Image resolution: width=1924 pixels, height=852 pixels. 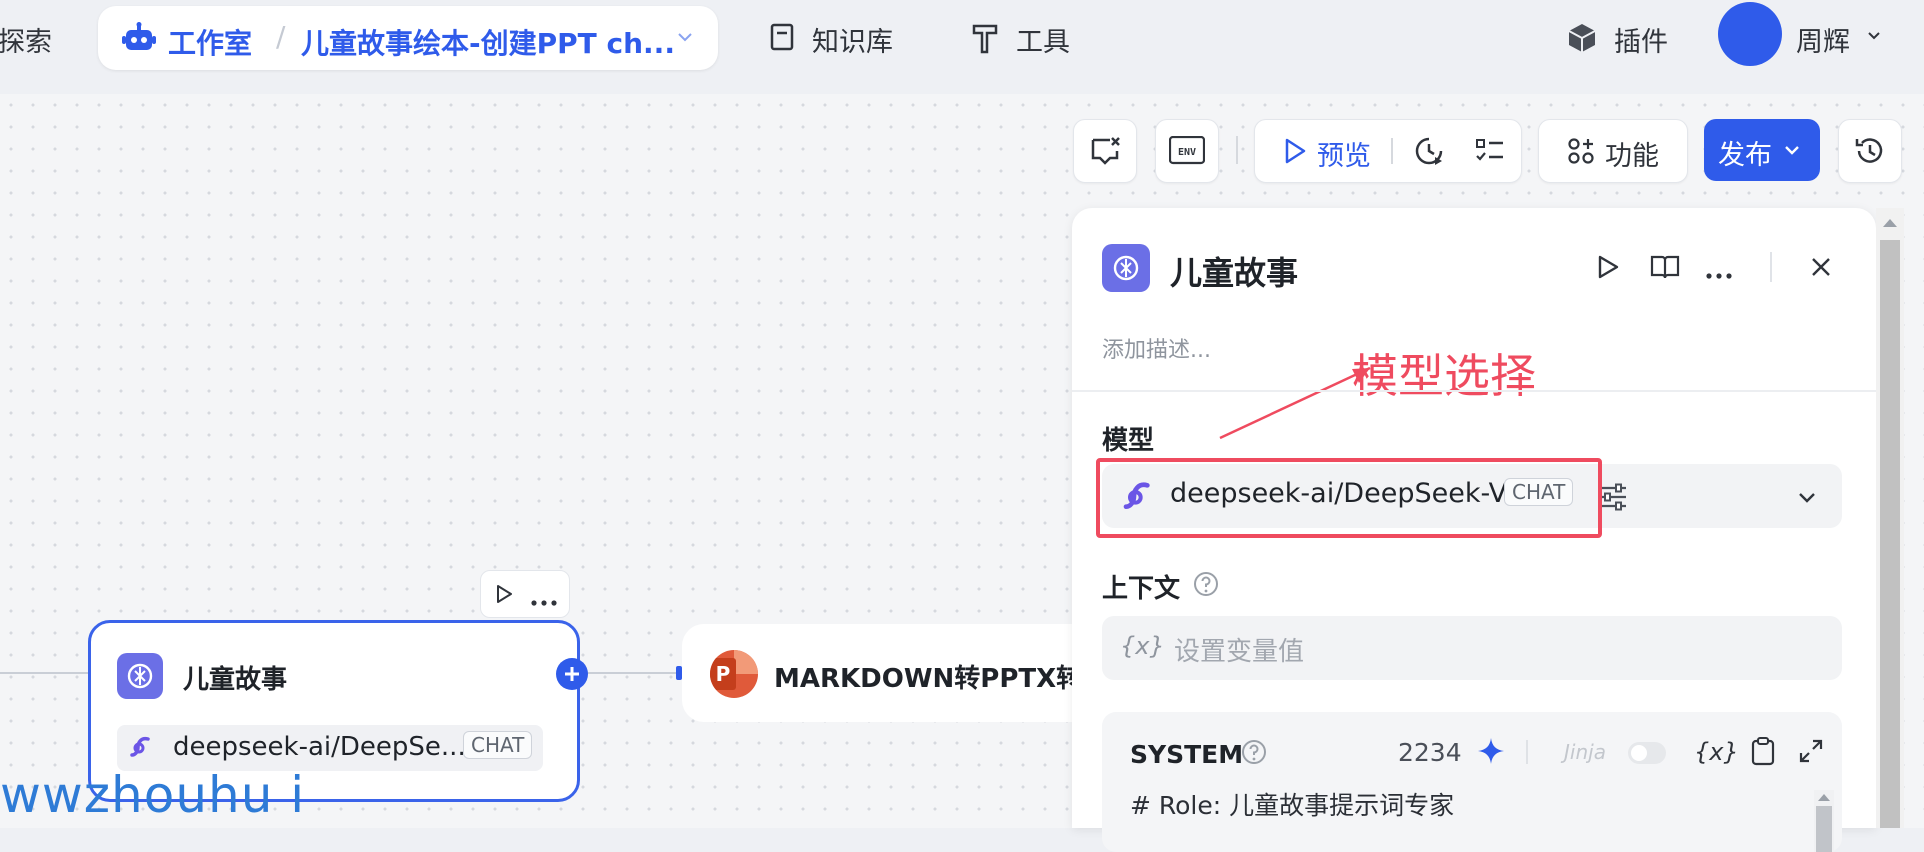 I want to click on powerpoint-icon: P, so click(x=734, y=674).